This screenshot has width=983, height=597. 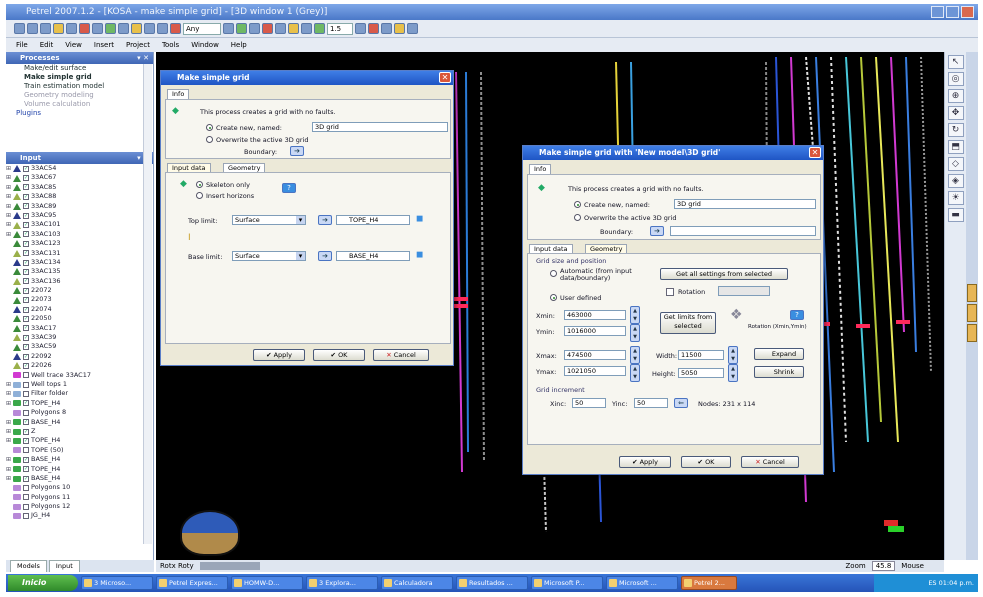 What do you see at coordinates (339, 355) in the screenshot?
I see `dialog1-ok-button: ✔ OK` at bounding box center [339, 355].